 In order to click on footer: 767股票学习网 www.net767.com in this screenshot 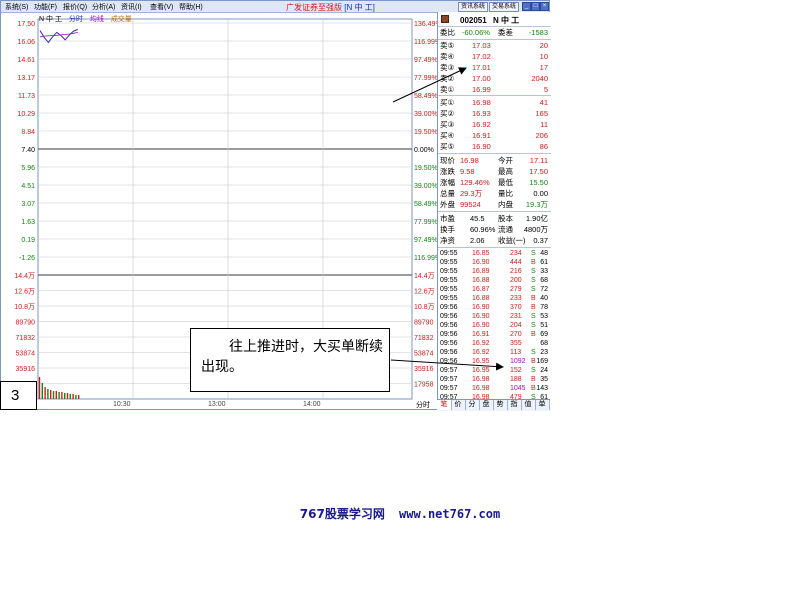, I will do `click(400, 513)`.